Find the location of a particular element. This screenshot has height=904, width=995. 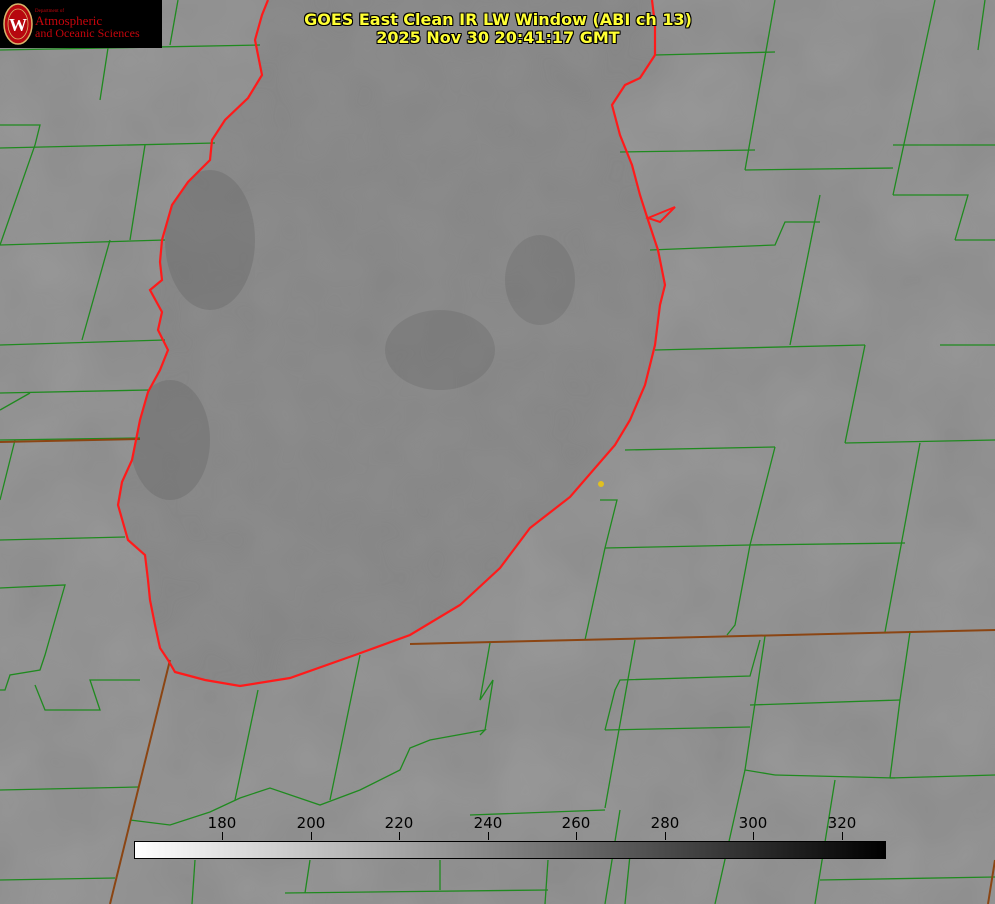

colorbar-tick-label: 200 is located at coordinates (311, 823).